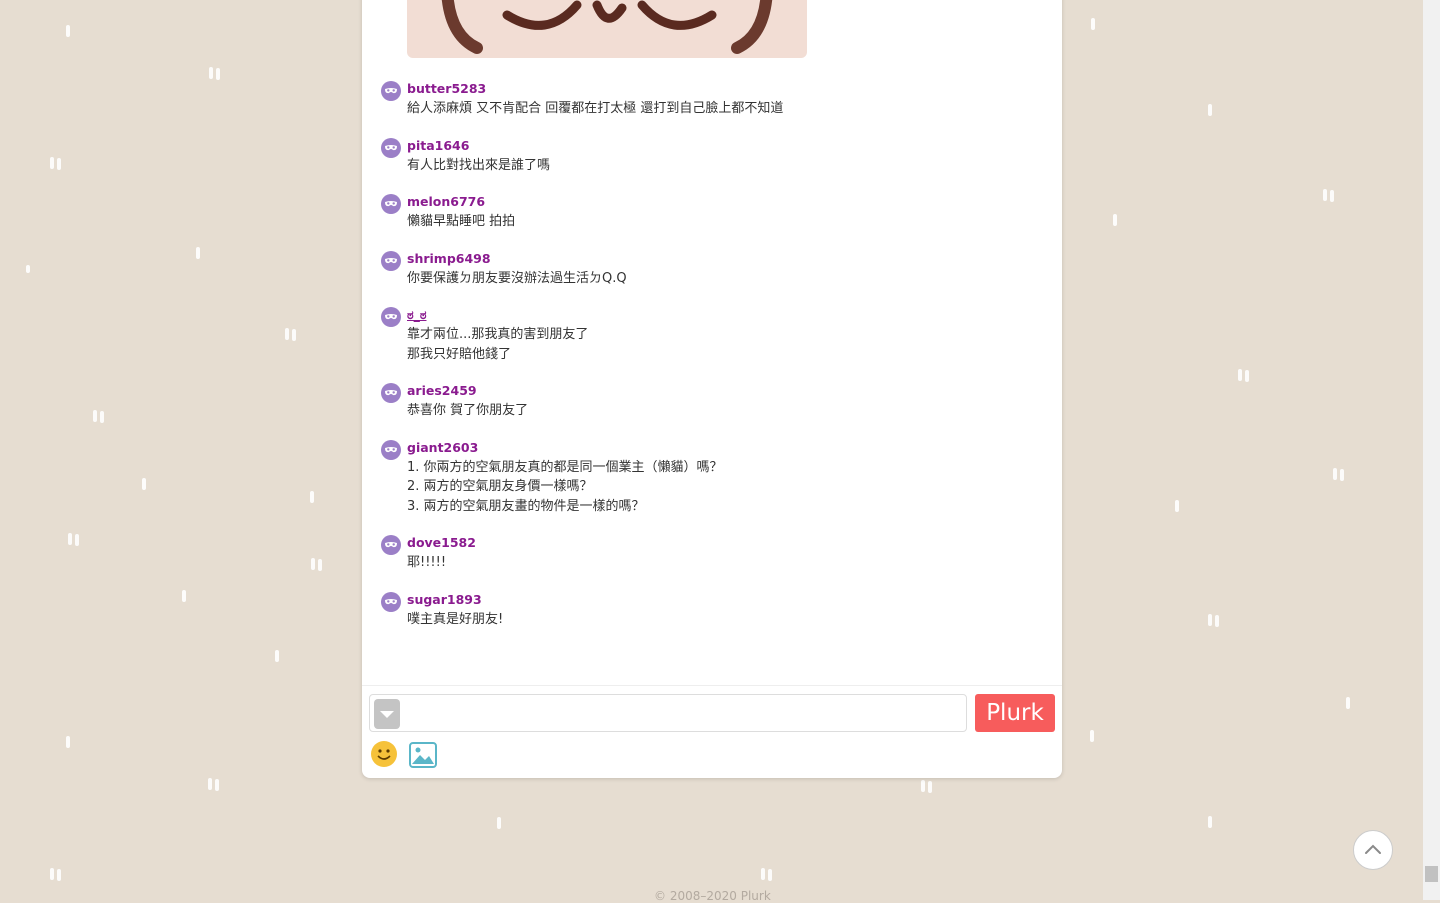  I want to click on response-text-line: 那我只好賠他錢了, so click(459, 354).